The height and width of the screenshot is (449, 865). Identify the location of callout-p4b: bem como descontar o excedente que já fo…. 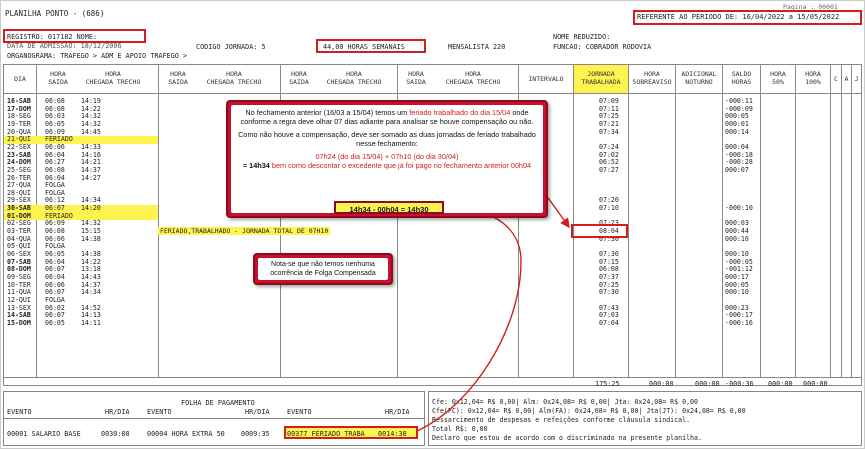
(401, 165).